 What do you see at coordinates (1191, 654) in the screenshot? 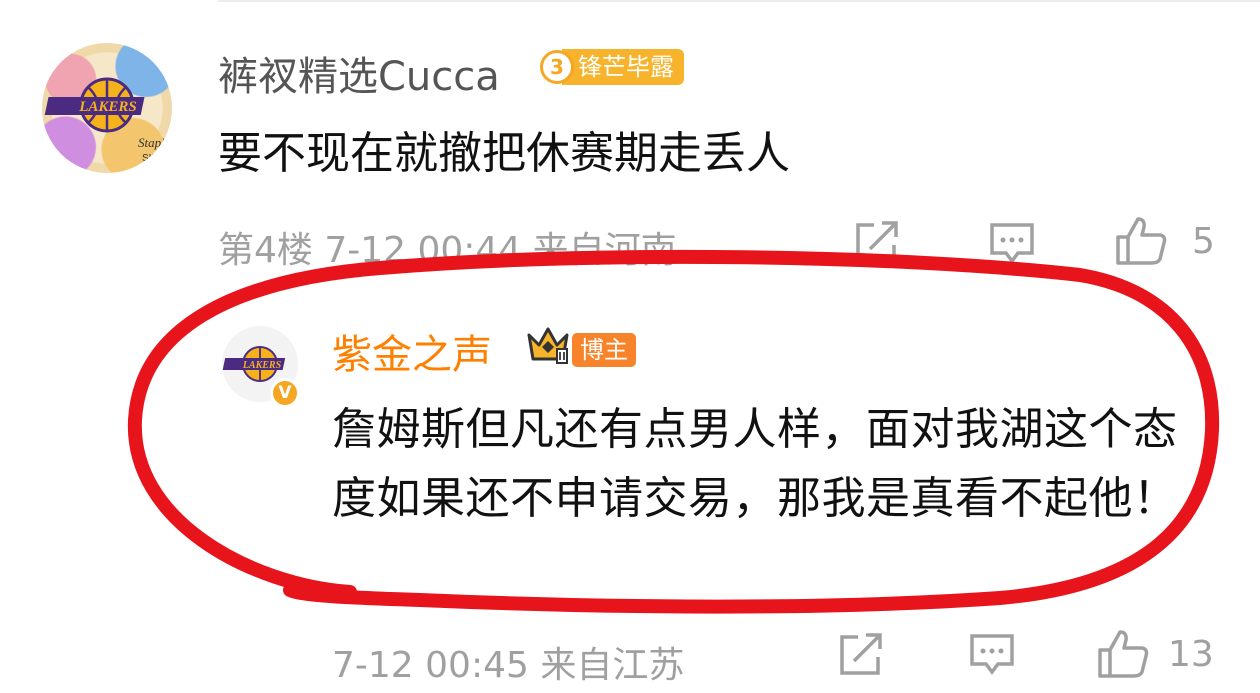
I see `like-count: 13` at bounding box center [1191, 654].